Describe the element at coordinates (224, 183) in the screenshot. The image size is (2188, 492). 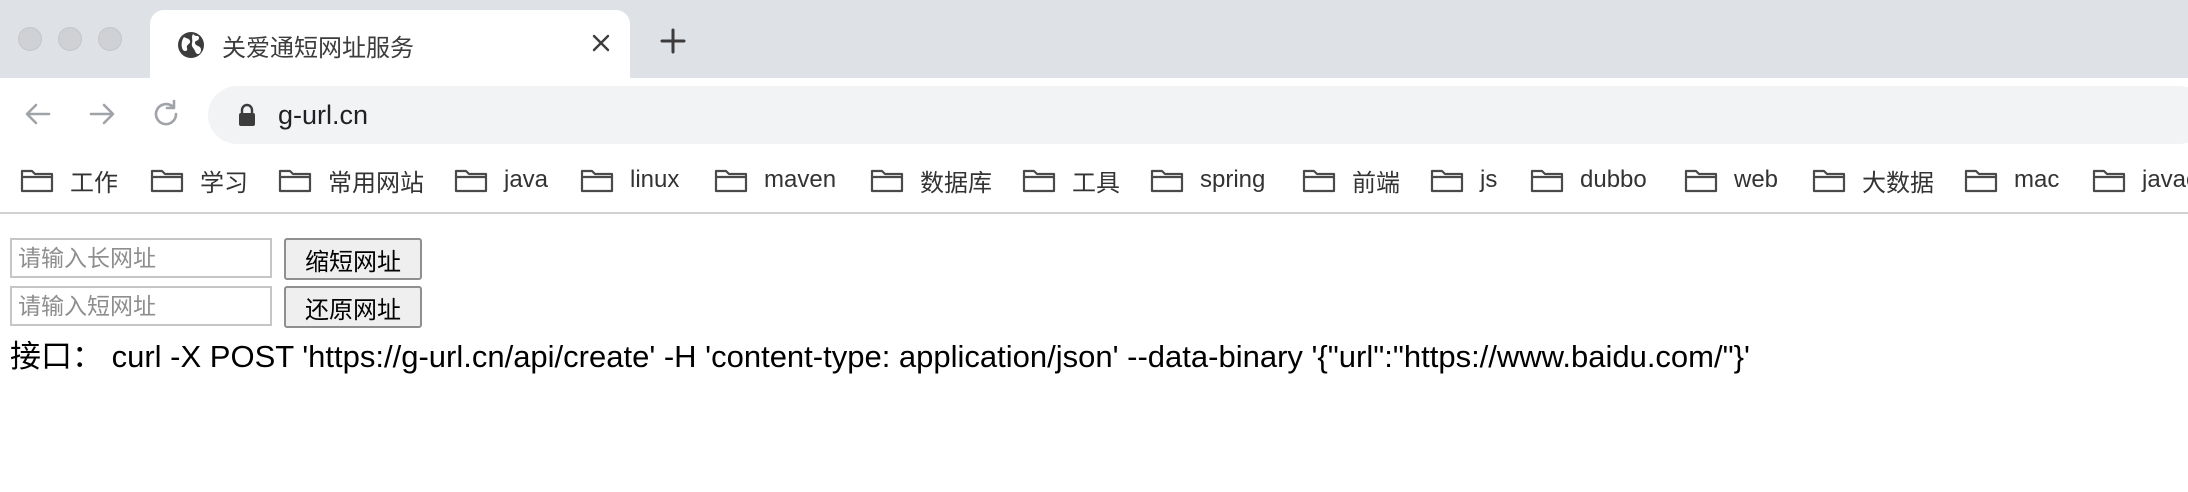
I see `bookmark-label: 学习` at that location.